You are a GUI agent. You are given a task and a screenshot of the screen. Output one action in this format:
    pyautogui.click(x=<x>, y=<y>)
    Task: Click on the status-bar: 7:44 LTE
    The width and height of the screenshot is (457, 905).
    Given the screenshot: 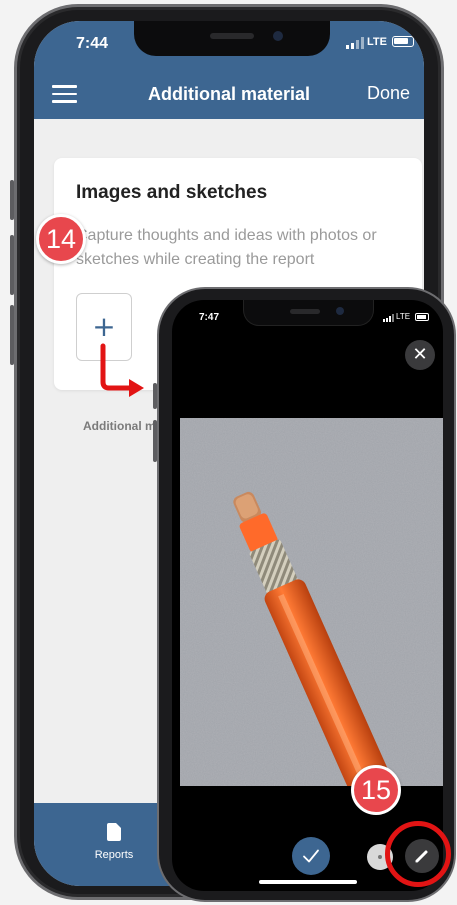 What is the action you would take?
    pyautogui.click(x=229, y=46)
    